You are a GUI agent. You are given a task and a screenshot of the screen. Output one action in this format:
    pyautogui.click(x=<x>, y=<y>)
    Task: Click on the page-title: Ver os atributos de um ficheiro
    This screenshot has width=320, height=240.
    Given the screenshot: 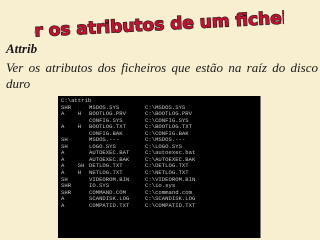 What is the action you would take?
    pyautogui.click(x=159, y=23)
    